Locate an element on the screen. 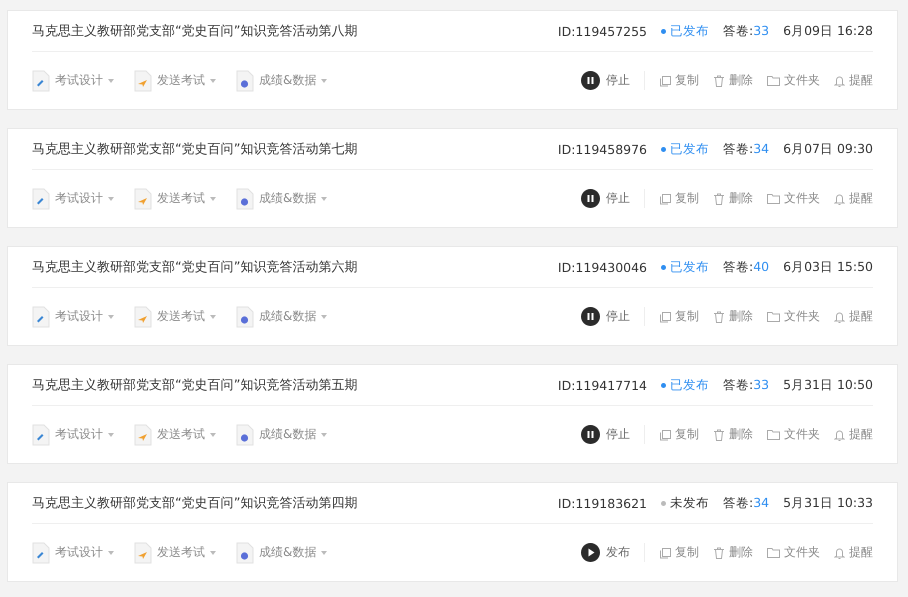 This screenshot has width=908, height=597. status-label: 未发布 is located at coordinates (685, 503).